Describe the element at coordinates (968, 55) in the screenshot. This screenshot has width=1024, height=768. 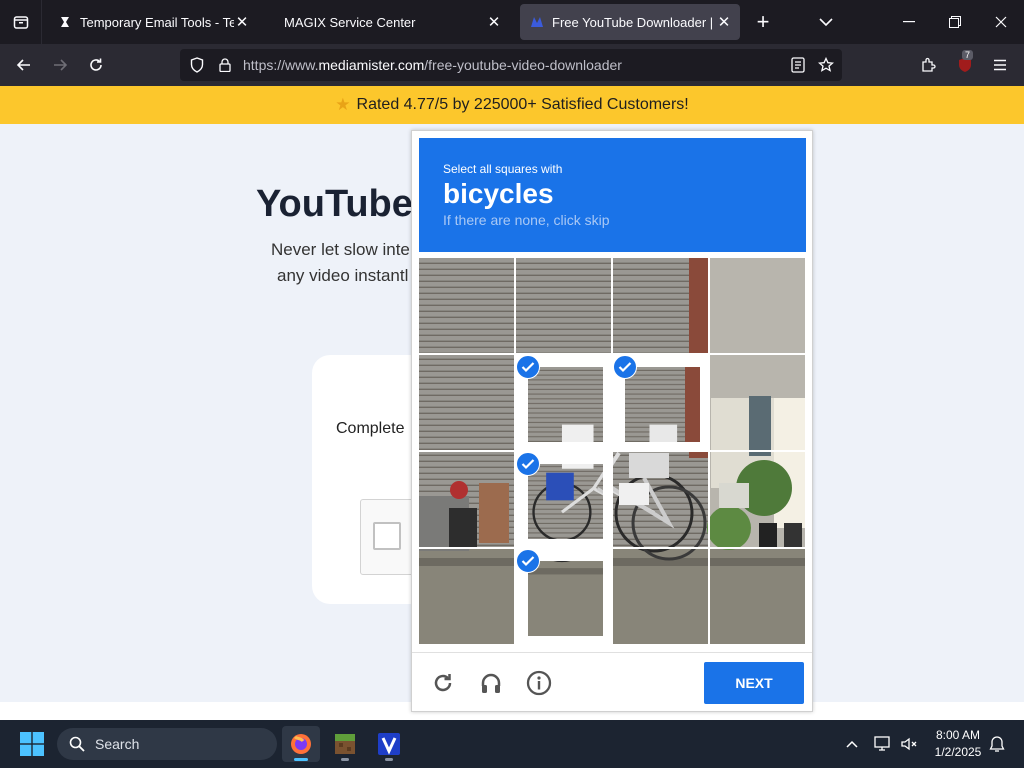
I see `extension-badge-count: 7` at that location.